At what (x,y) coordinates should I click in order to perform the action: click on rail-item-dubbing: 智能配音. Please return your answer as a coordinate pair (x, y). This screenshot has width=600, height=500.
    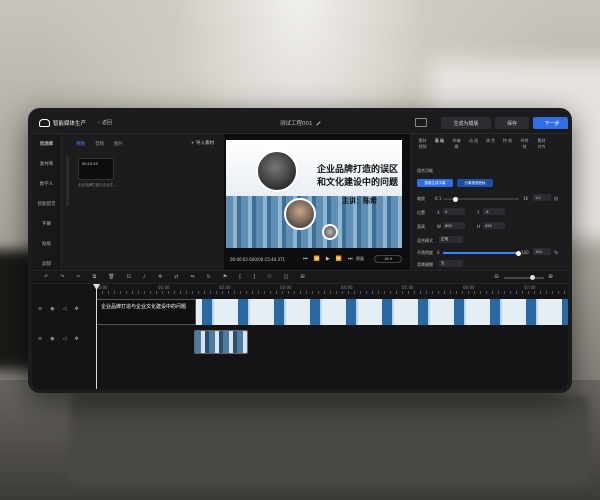
    Looking at the image, I should click on (46, 204).